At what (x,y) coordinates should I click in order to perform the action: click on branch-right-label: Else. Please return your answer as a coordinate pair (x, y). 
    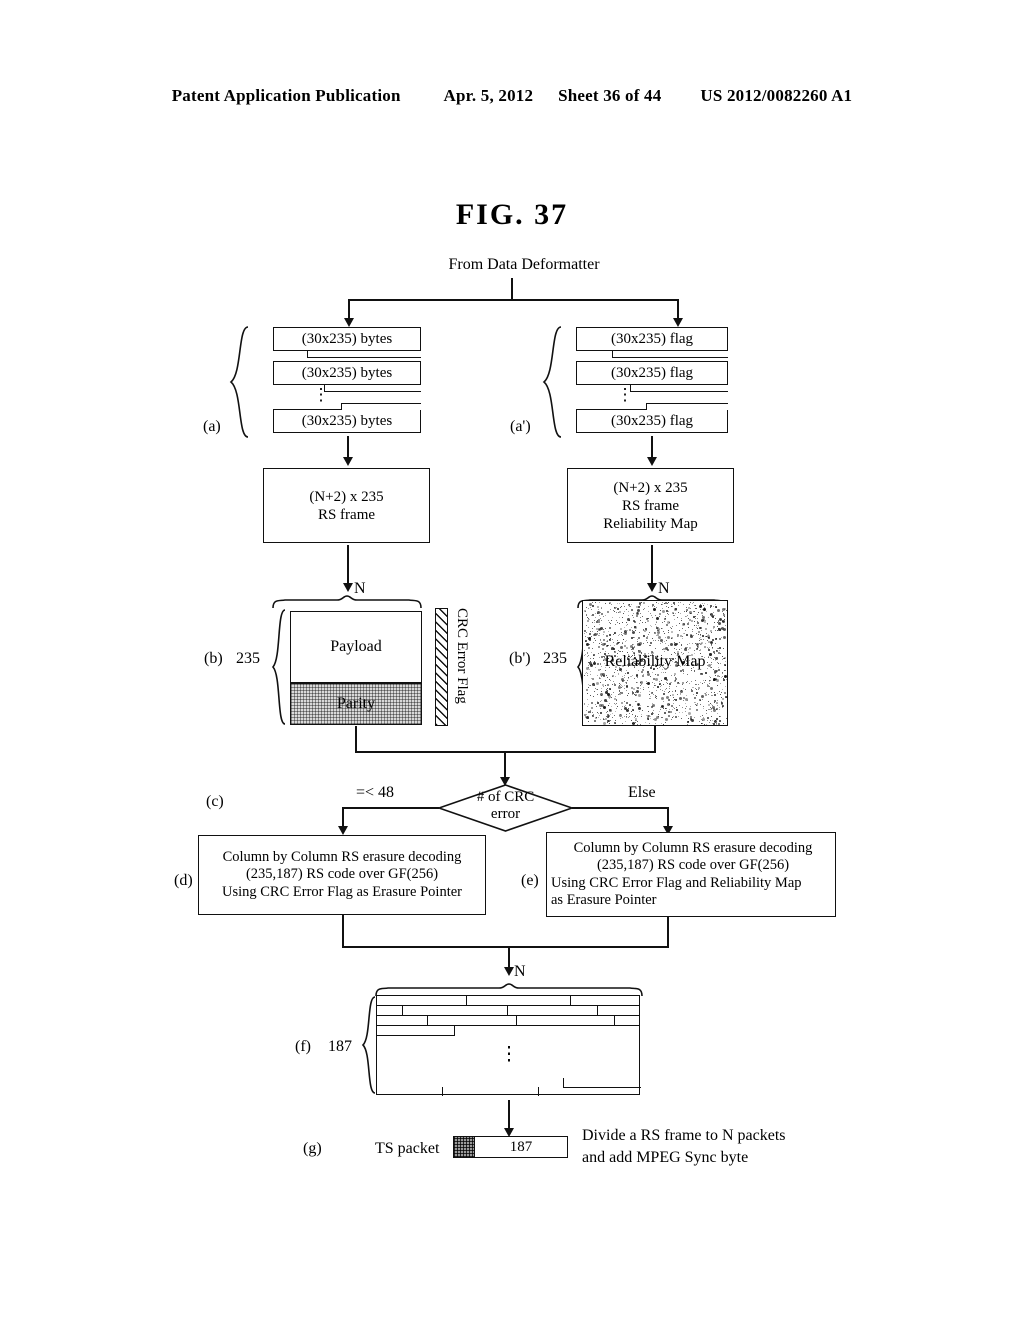
    Looking at the image, I should click on (642, 792).